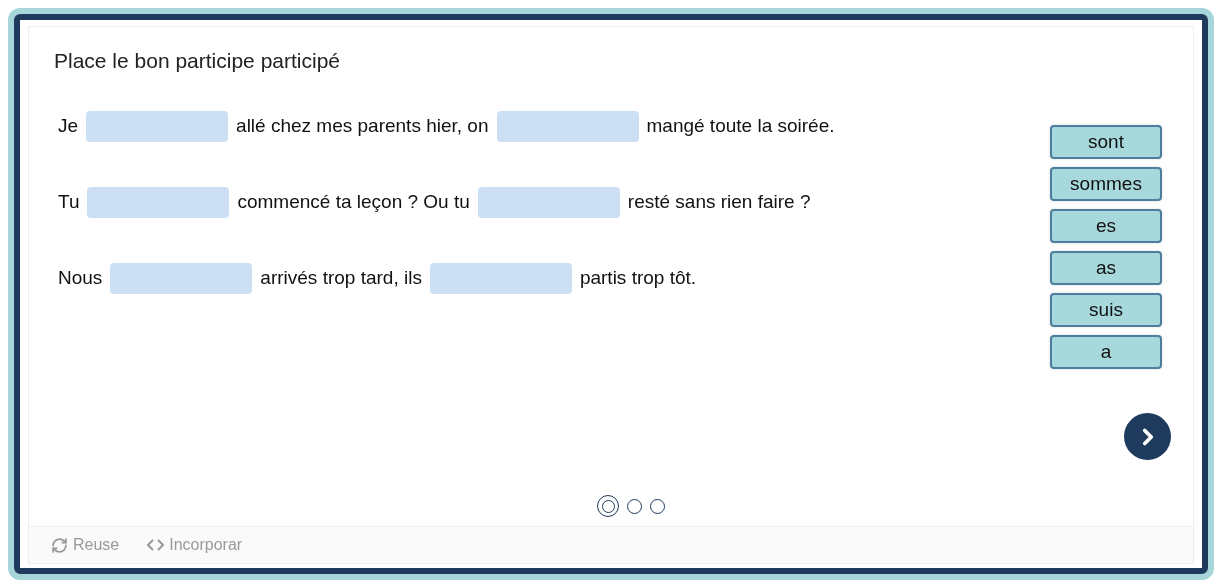 The height and width of the screenshot is (588, 1222). I want to click on exercise-title: Place le bon participe participé, so click(197, 61).